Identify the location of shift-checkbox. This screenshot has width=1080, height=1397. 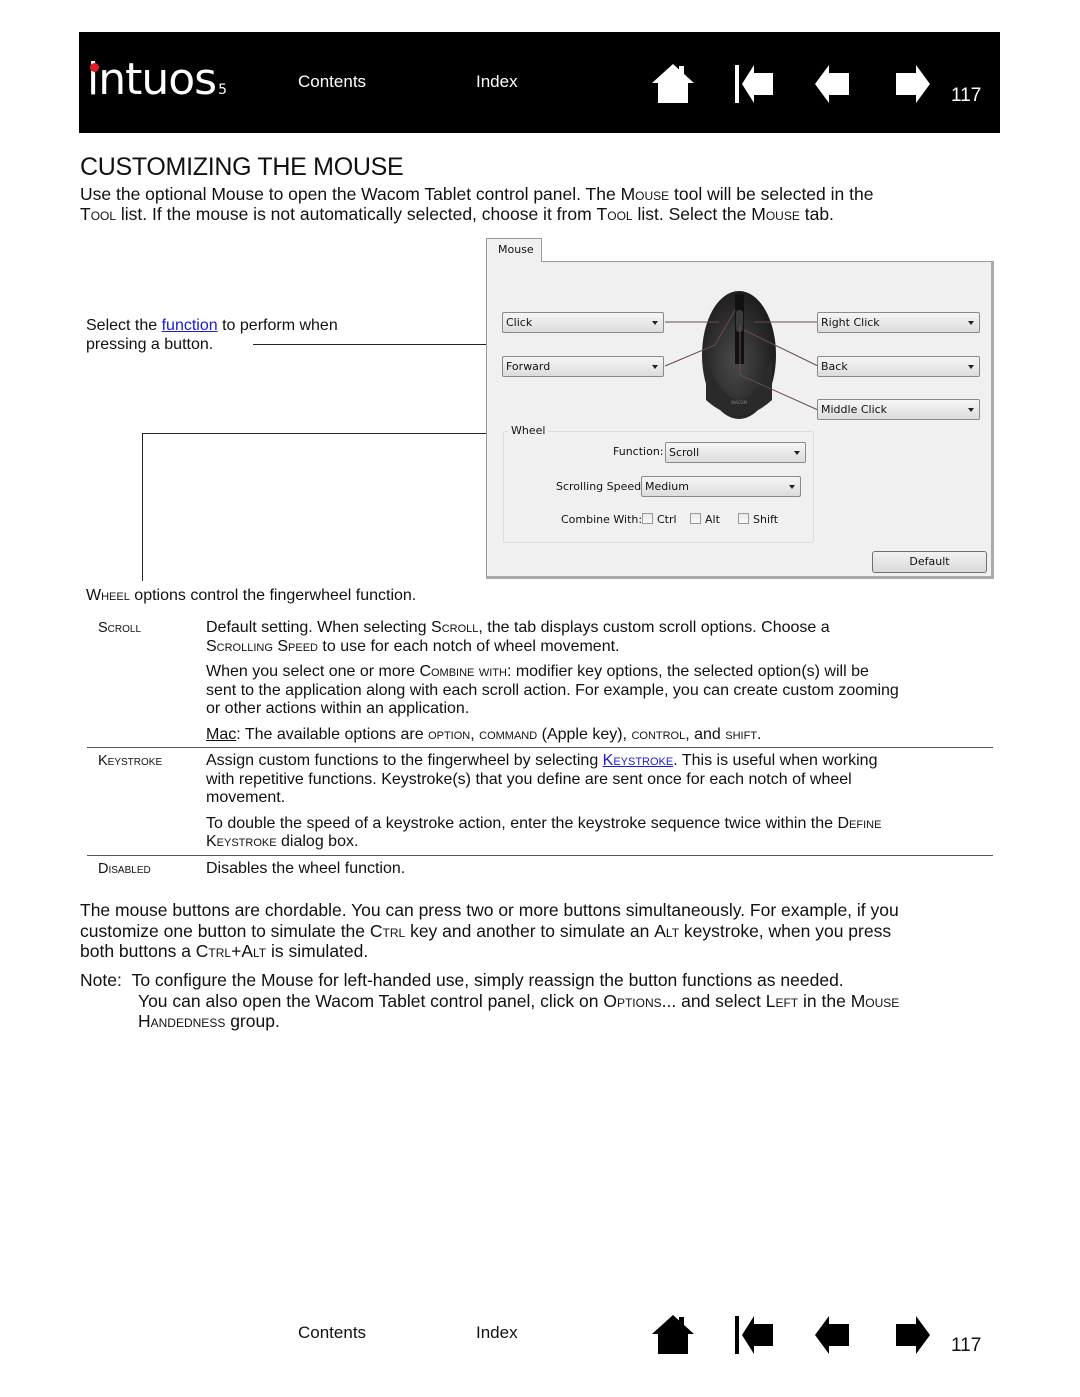
(743, 518).